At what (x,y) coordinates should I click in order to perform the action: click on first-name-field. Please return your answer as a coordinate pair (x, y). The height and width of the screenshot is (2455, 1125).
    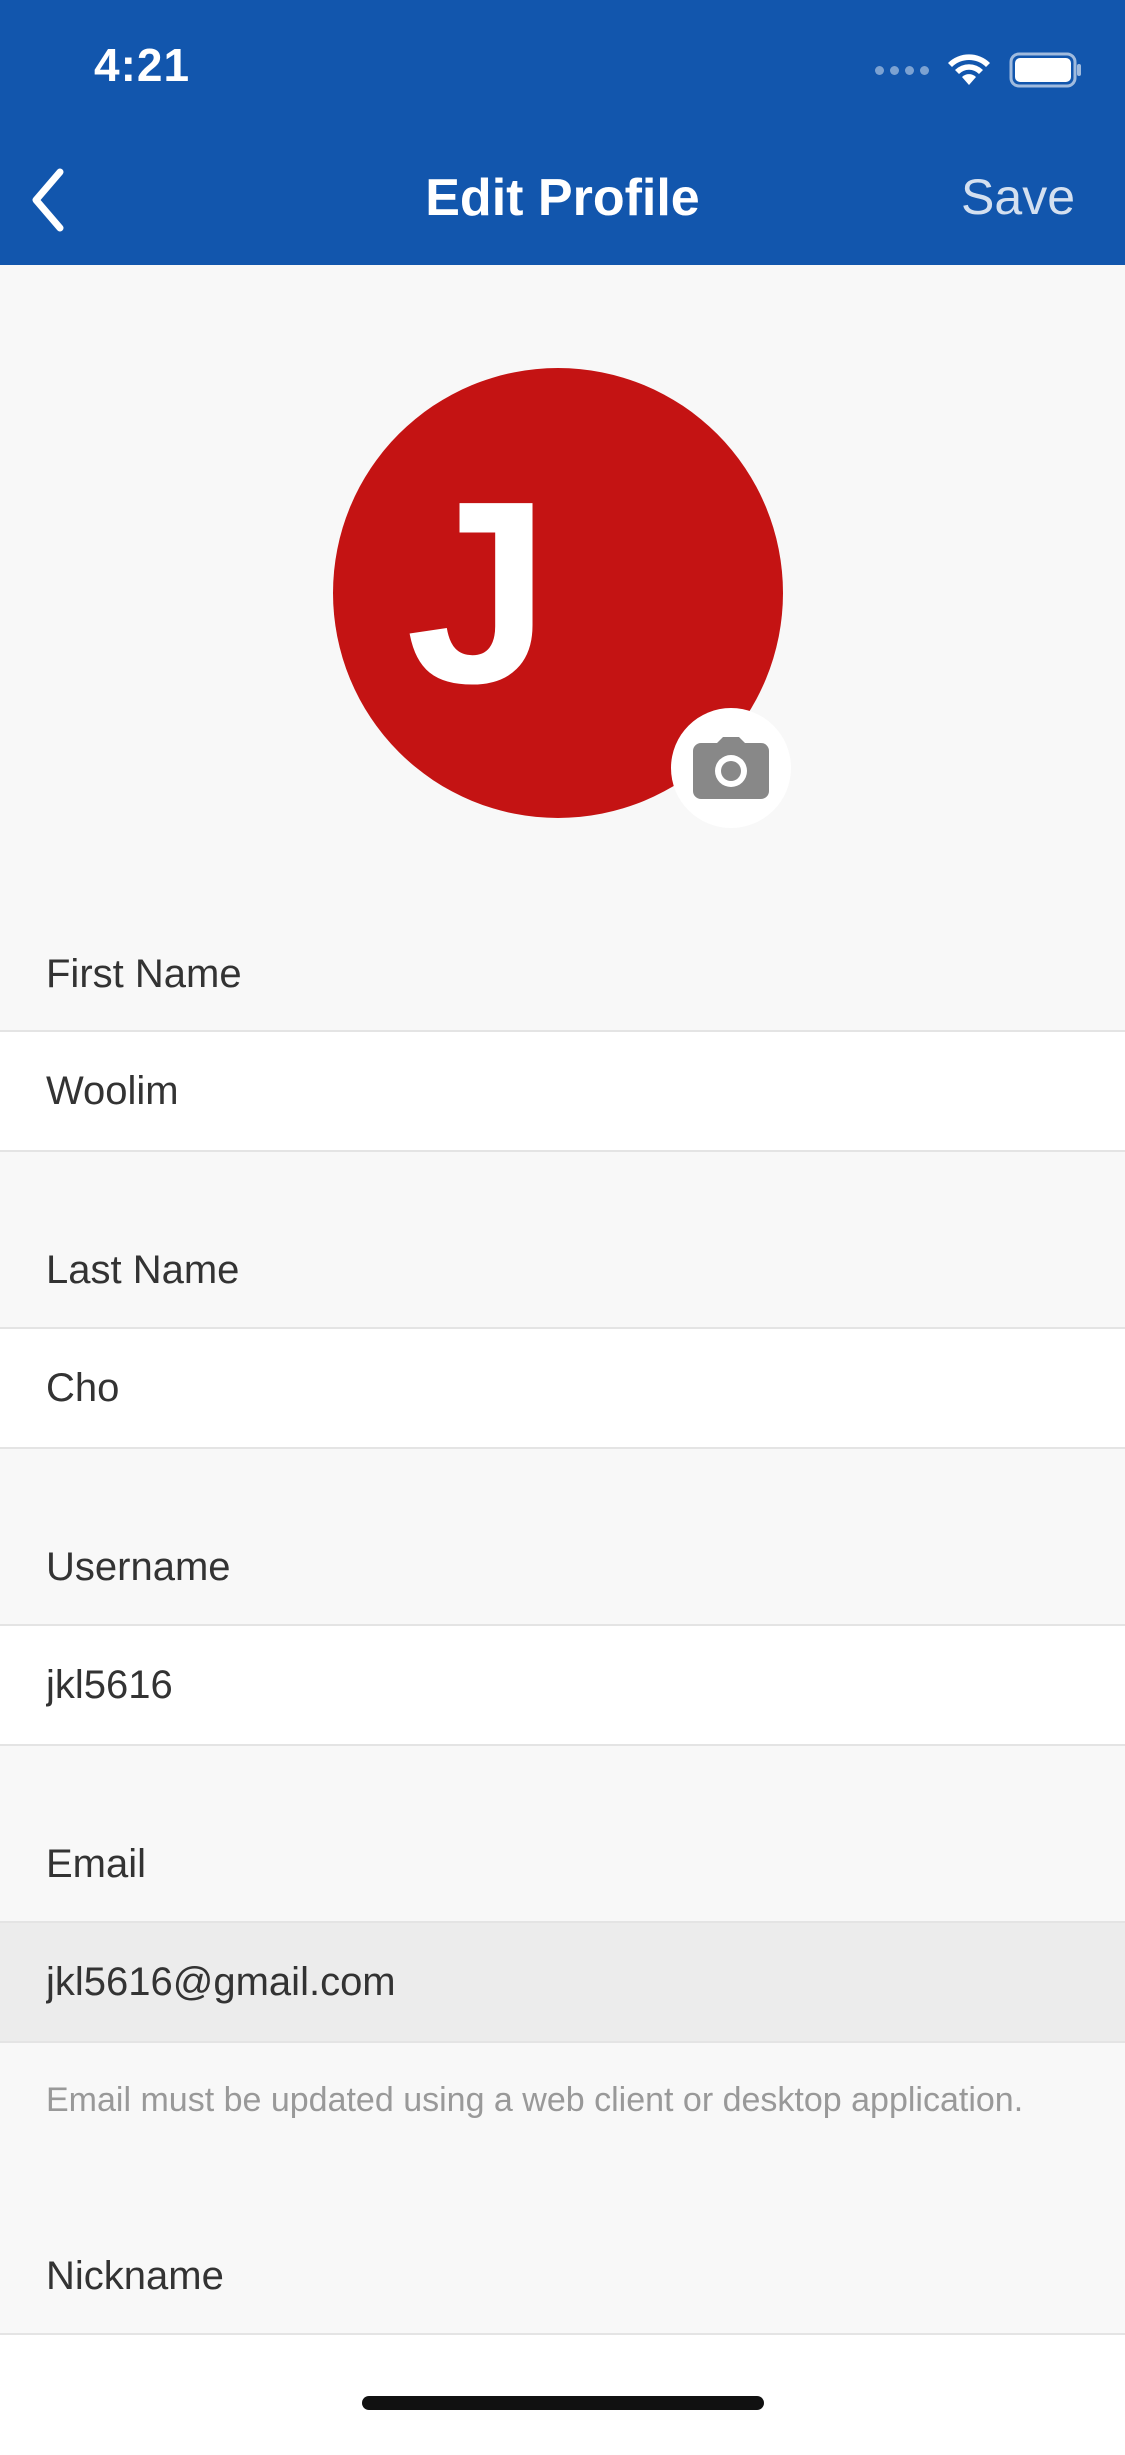
    Looking at the image, I should click on (562, 1091).